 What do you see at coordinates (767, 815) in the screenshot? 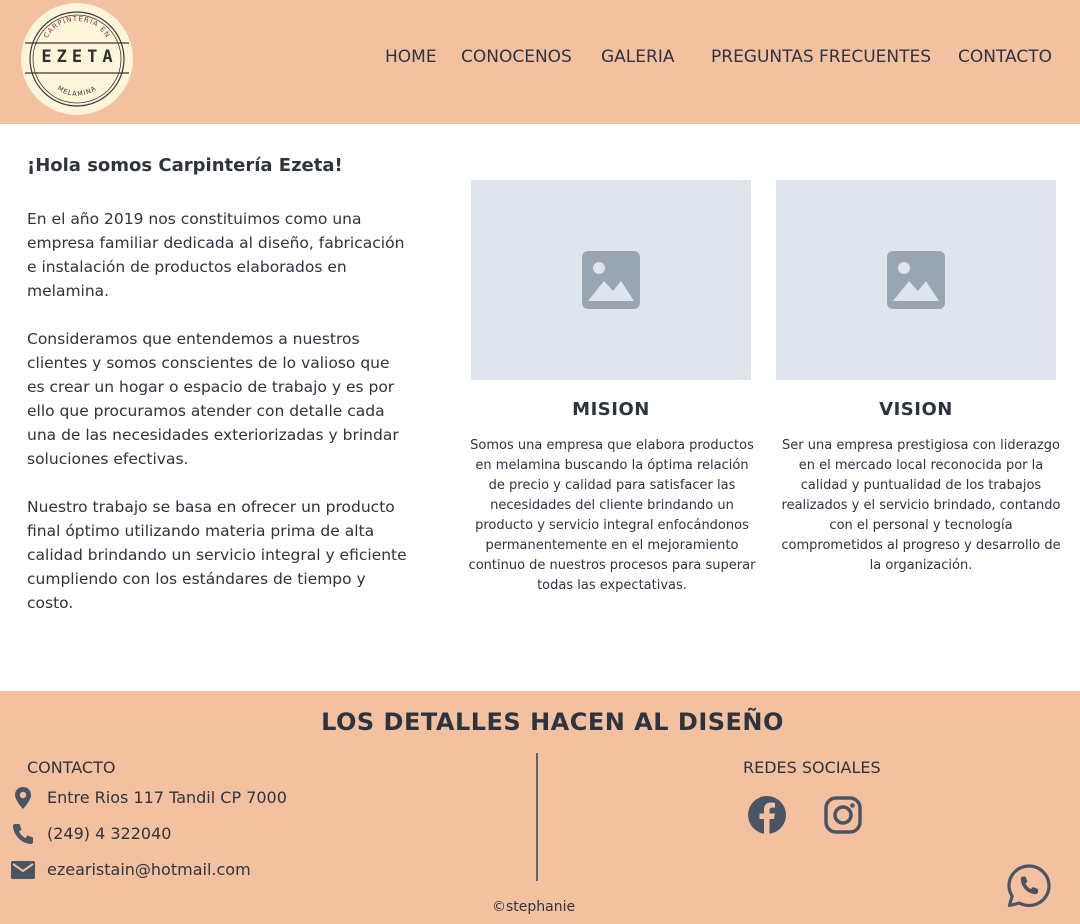
I see `facebook-icon` at bounding box center [767, 815].